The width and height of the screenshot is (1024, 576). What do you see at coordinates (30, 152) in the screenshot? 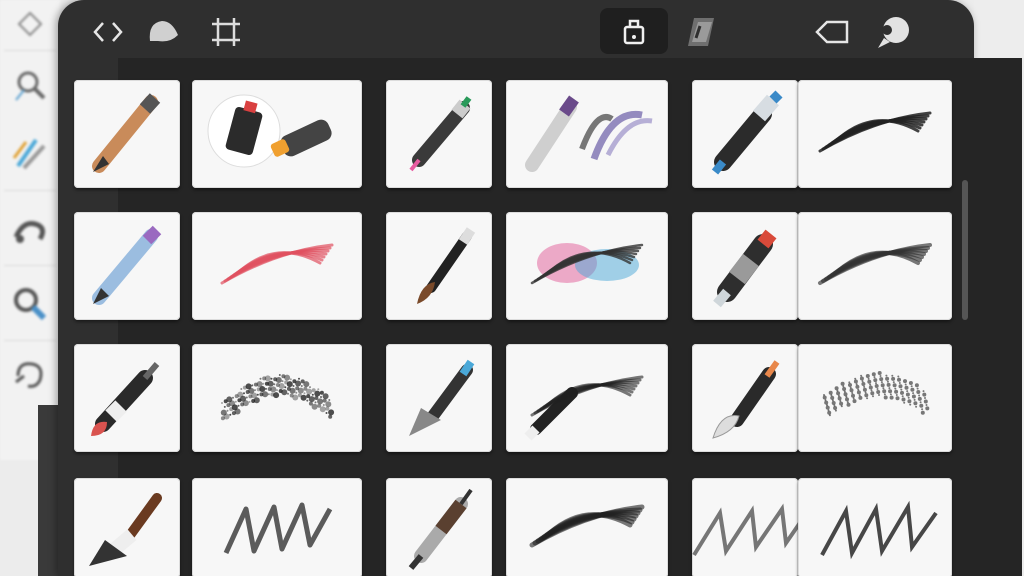
I see `brushes-icon` at bounding box center [30, 152].